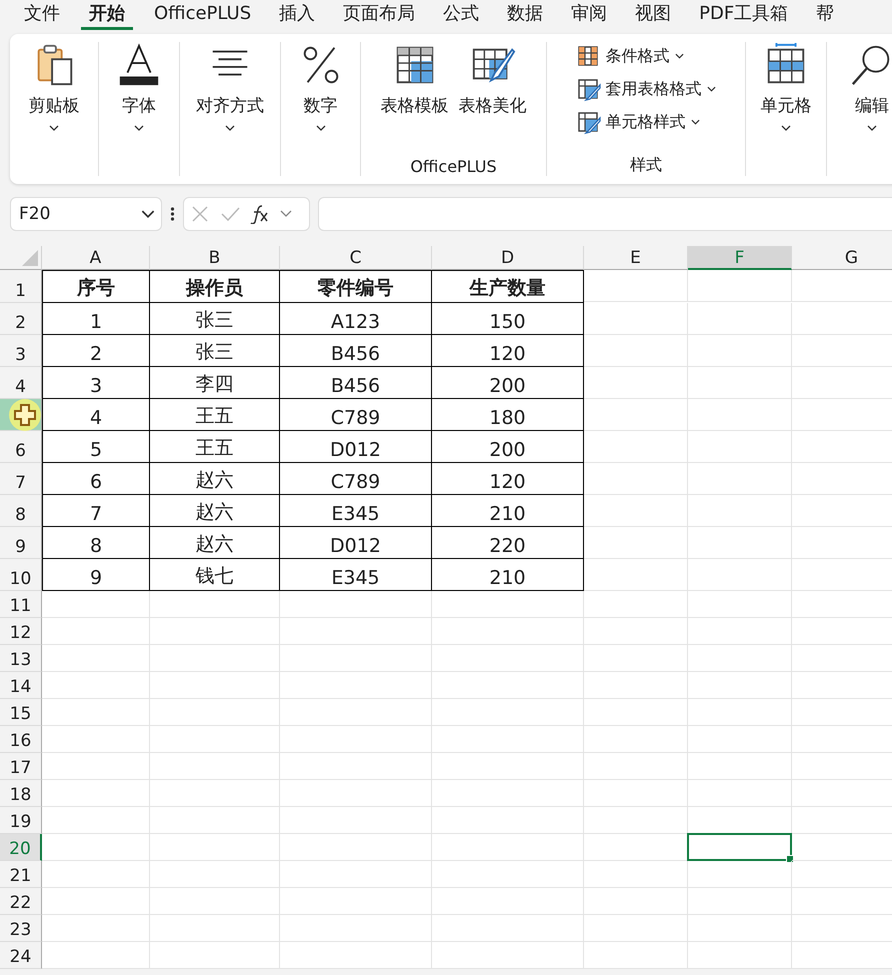 The width and height of the screenshot is (892, 975). I want to click on row-header: 6, so click(21, 447).